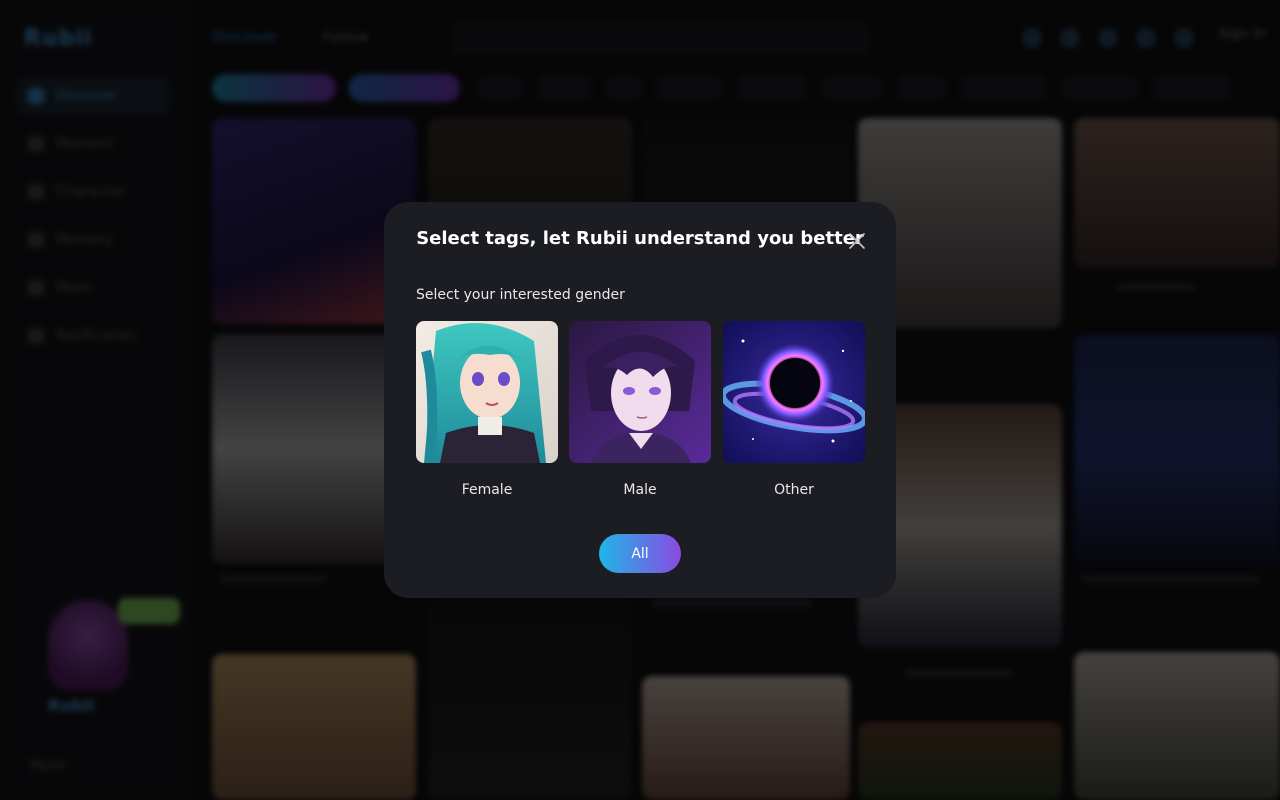 Image resolution: width=1280 pixels, height=800 pixels. I want to click on gender-option-female: Female, so click(487, 409).